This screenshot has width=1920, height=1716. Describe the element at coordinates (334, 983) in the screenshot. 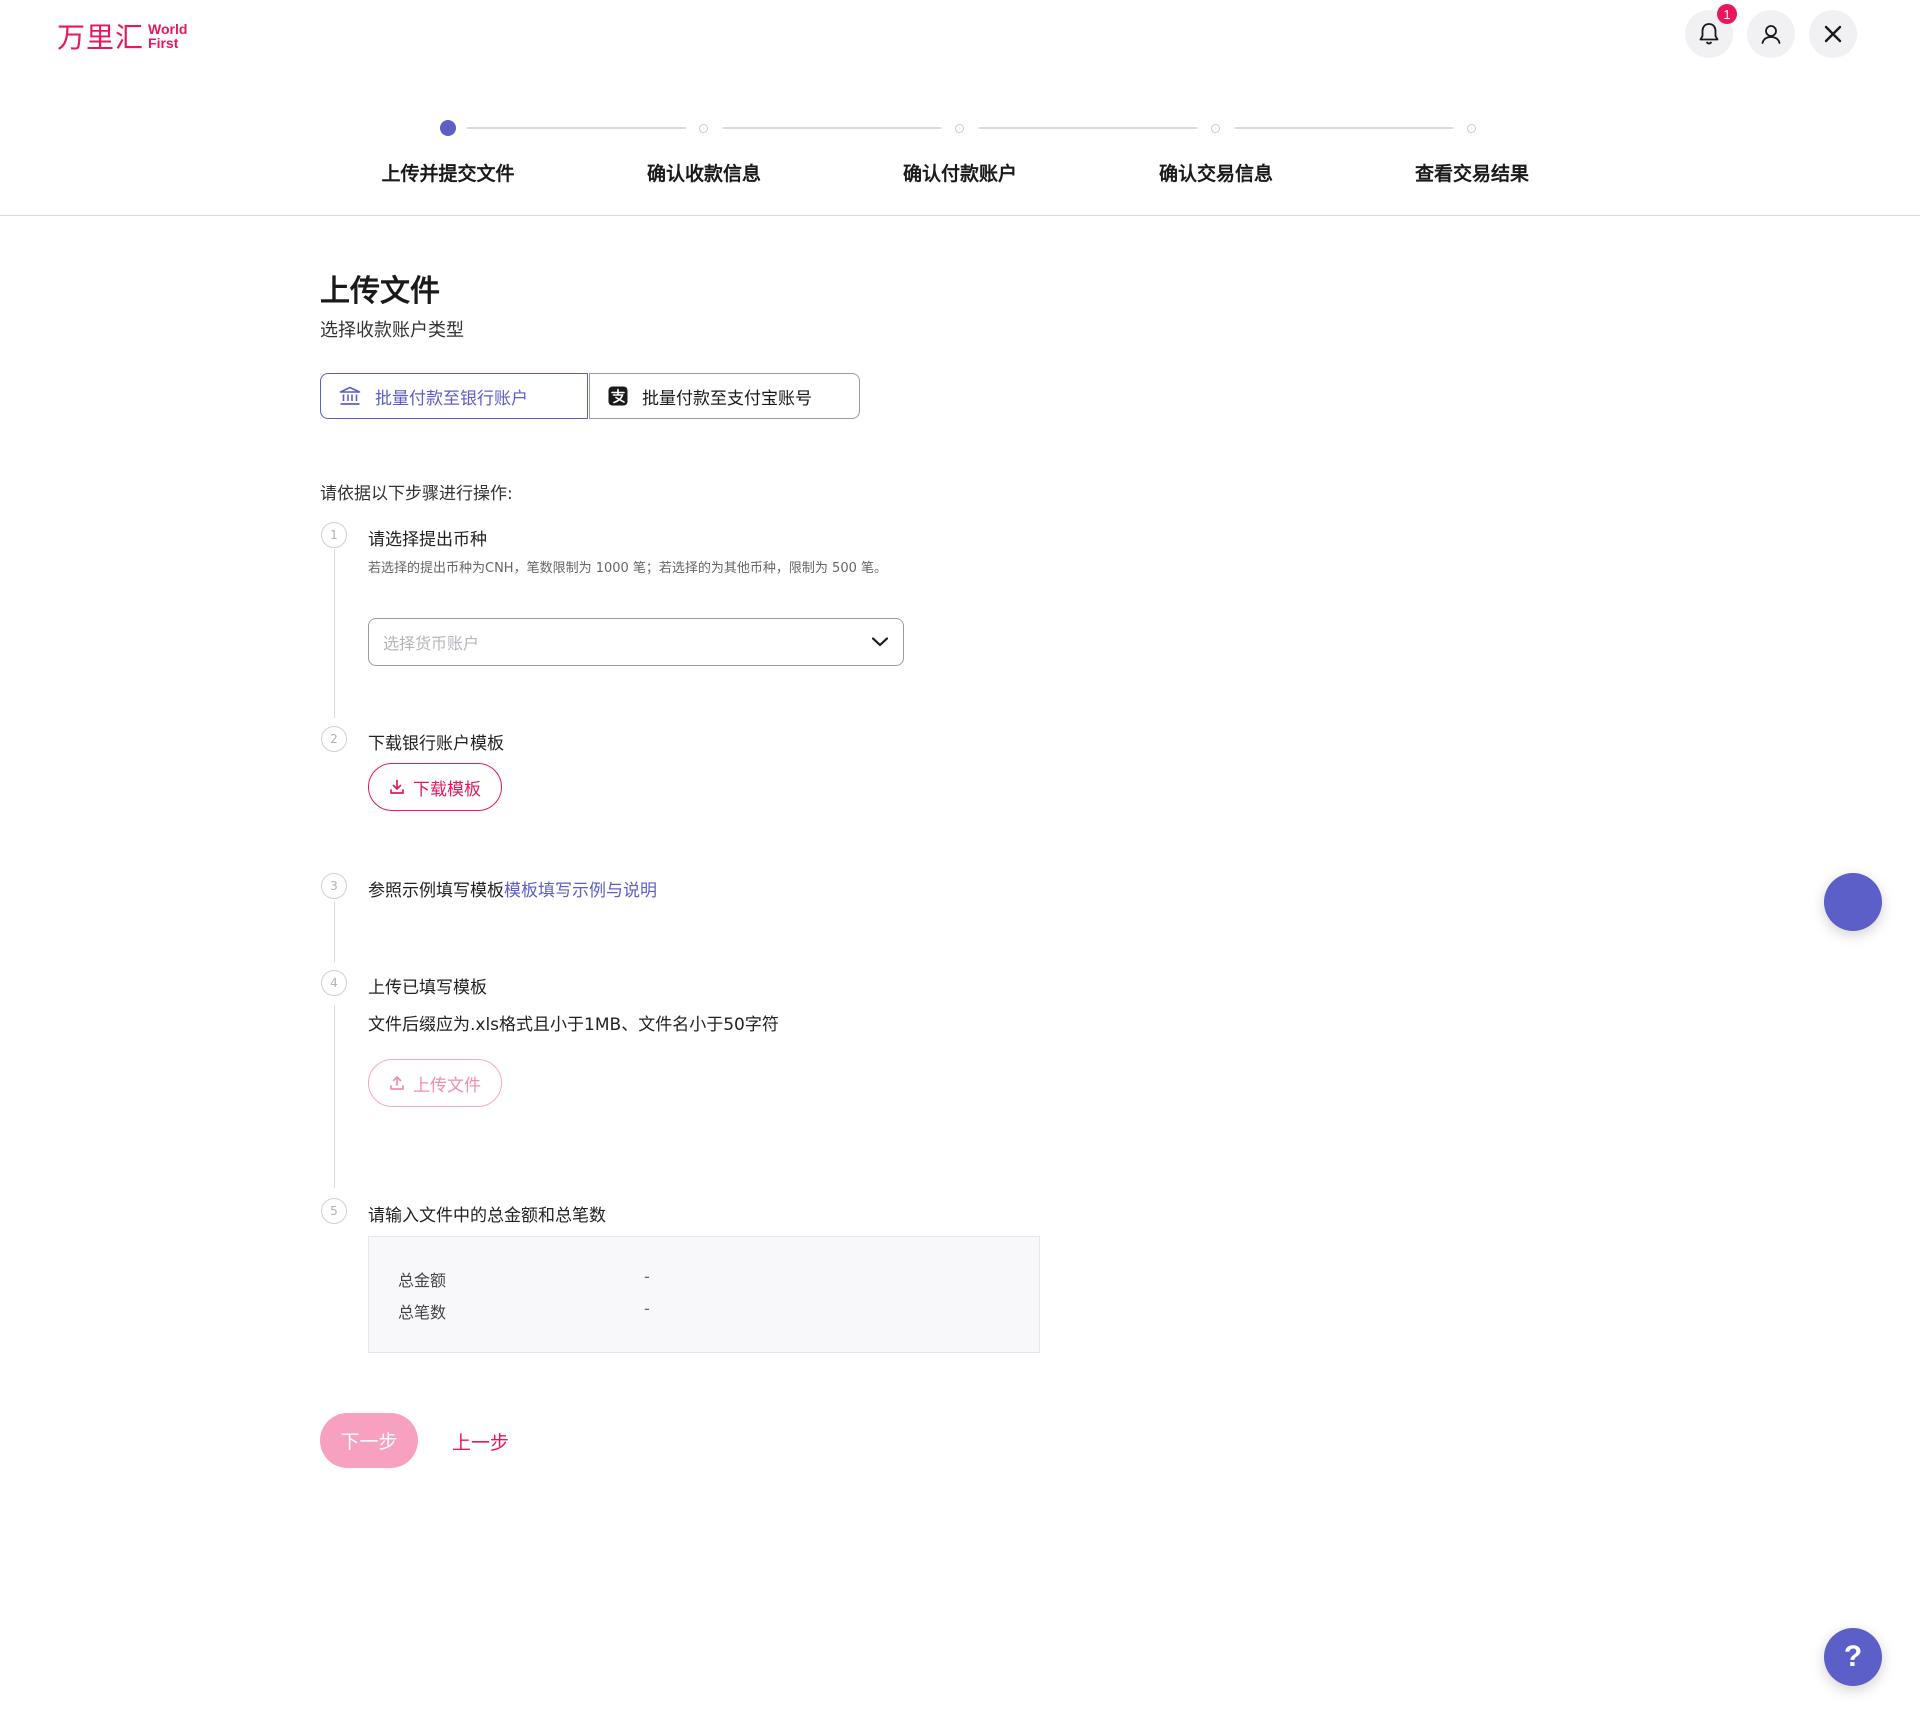

I see `step-number-4: 4` at that location.